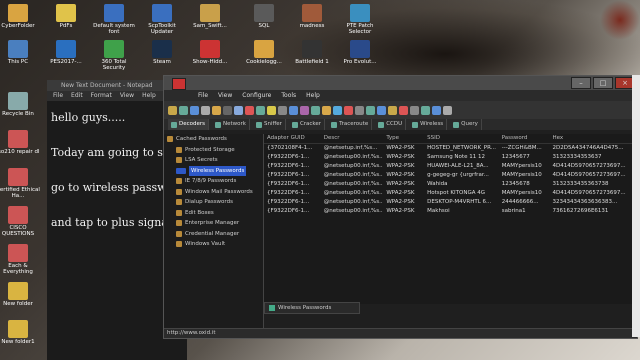  I want to click on desktop-icon: PdFs, so click(66, 16).